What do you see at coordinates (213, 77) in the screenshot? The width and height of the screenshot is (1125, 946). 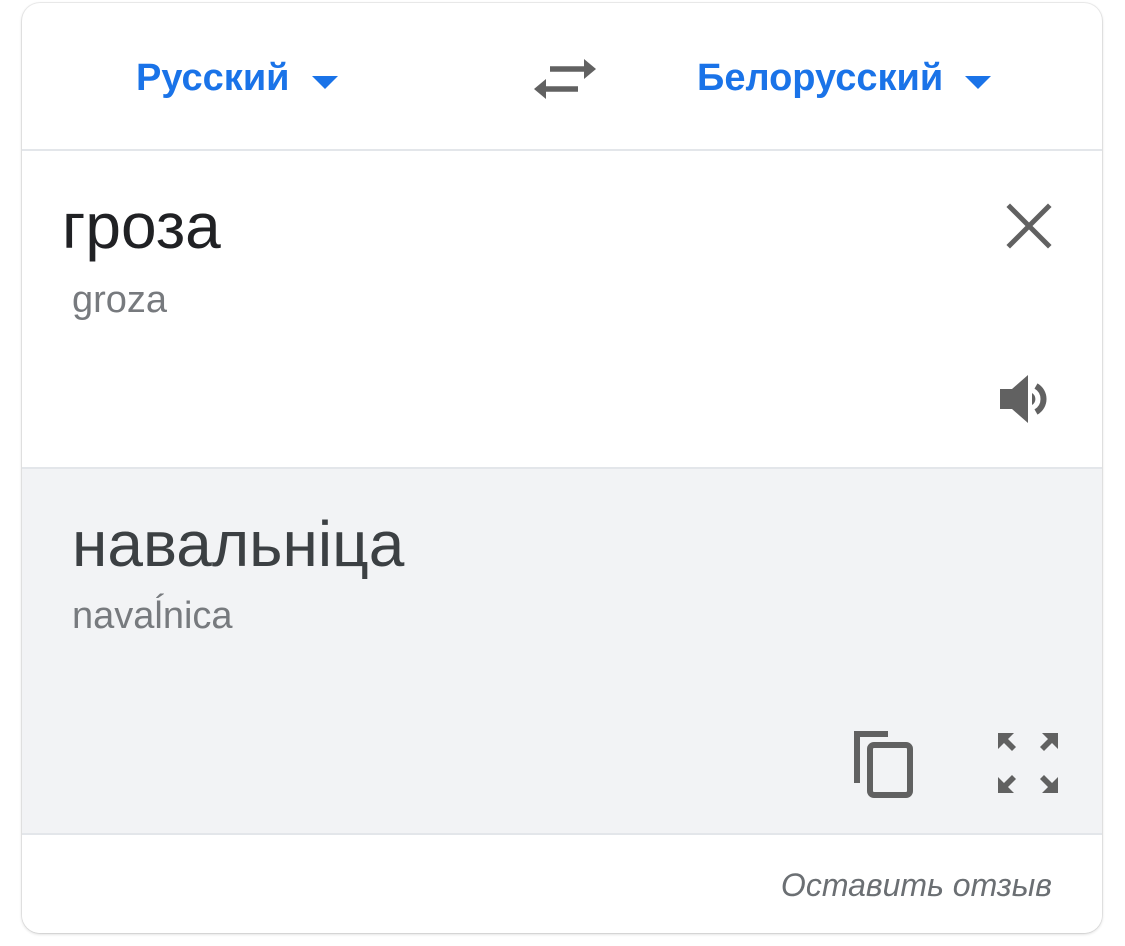 I see `source-language-label: Русский` at bounding box center [213, 77].